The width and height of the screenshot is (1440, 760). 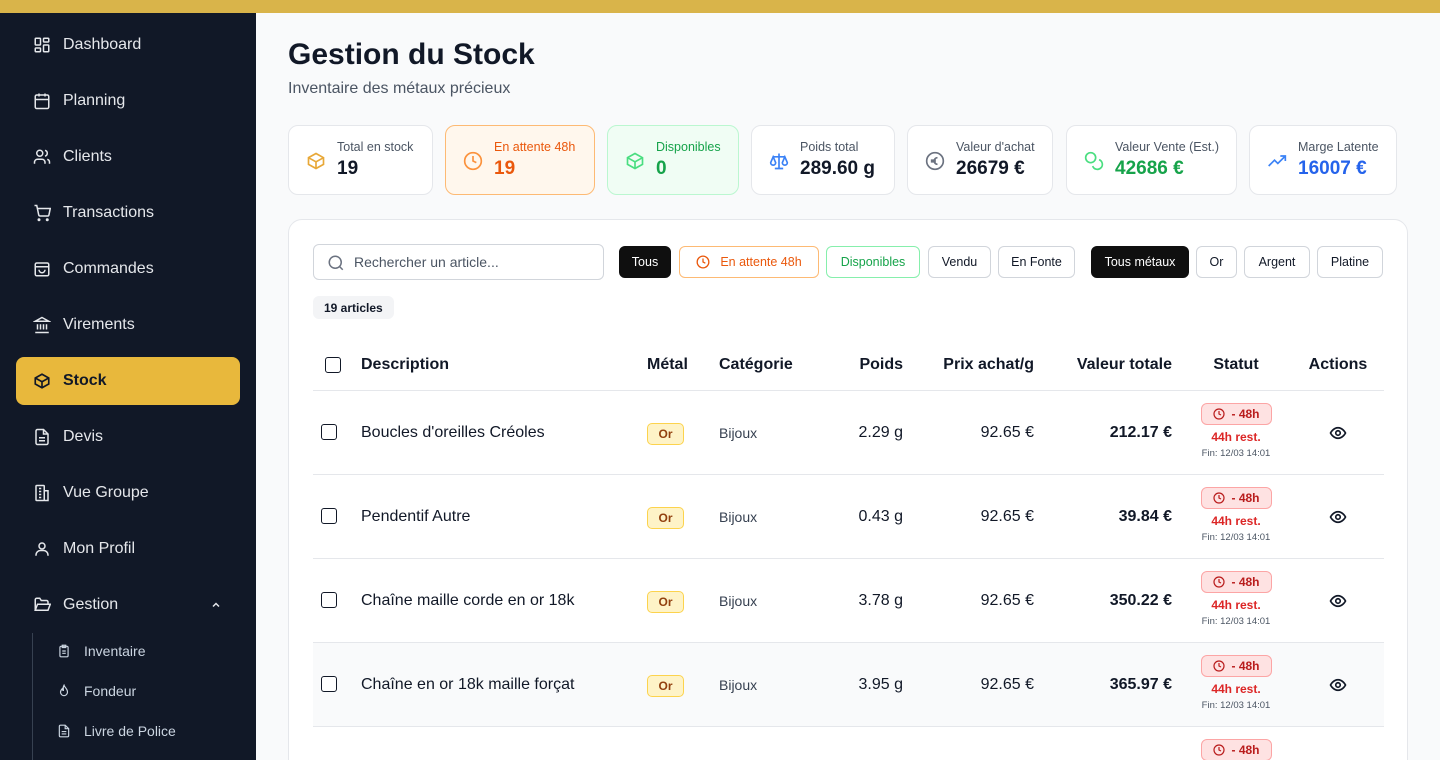 What do you see at coordinates (1145, 516) in the screenshot?
I see `item-total-value: 39.84 €` at bounding box center [1145, 516].